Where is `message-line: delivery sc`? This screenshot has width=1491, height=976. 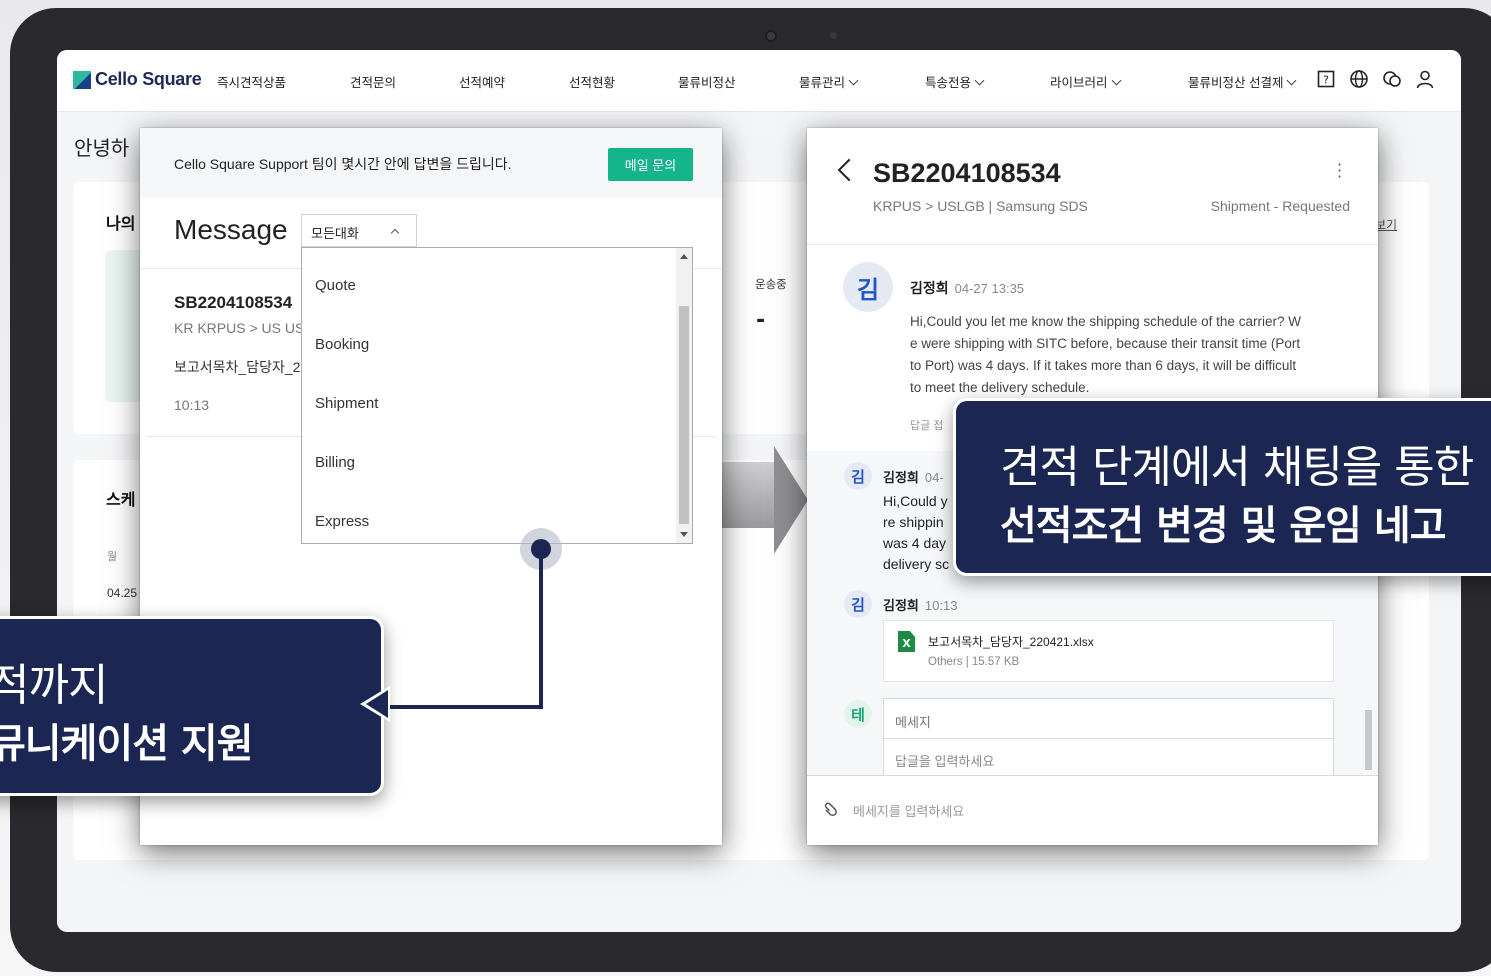
message-line: delivery sc is located at coordinates (916, 564).